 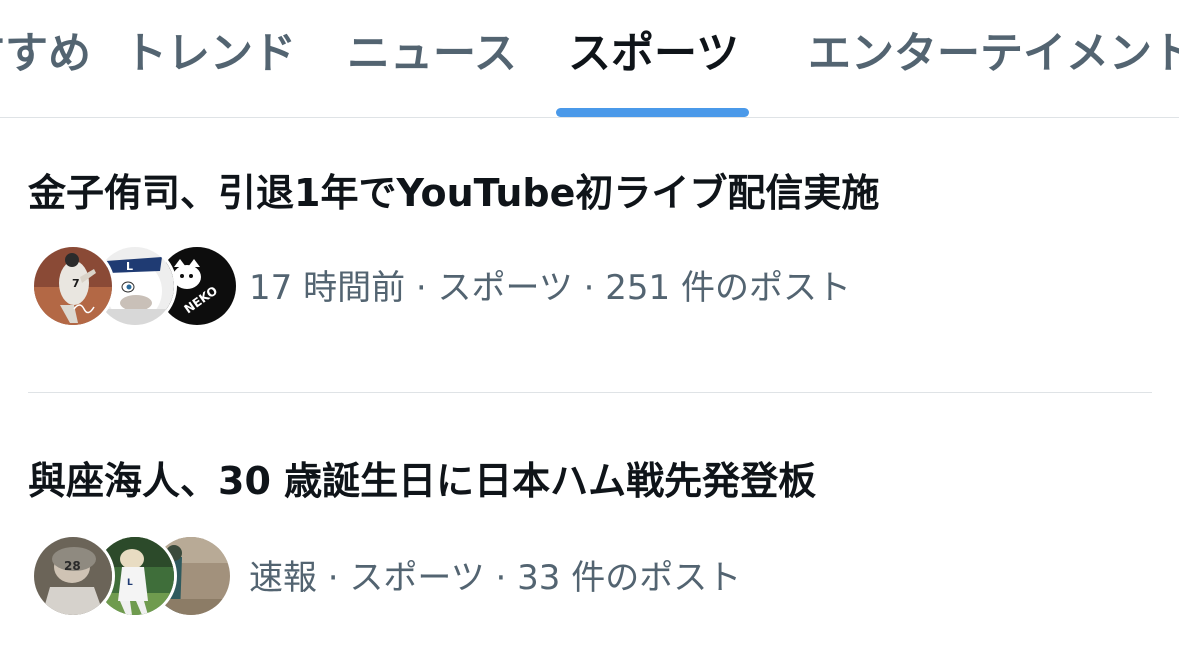 What do you see at coordinates (653, 54) in the screenshot?
I see `tab-sports: スポーツ` at bounding box center [653, 54].